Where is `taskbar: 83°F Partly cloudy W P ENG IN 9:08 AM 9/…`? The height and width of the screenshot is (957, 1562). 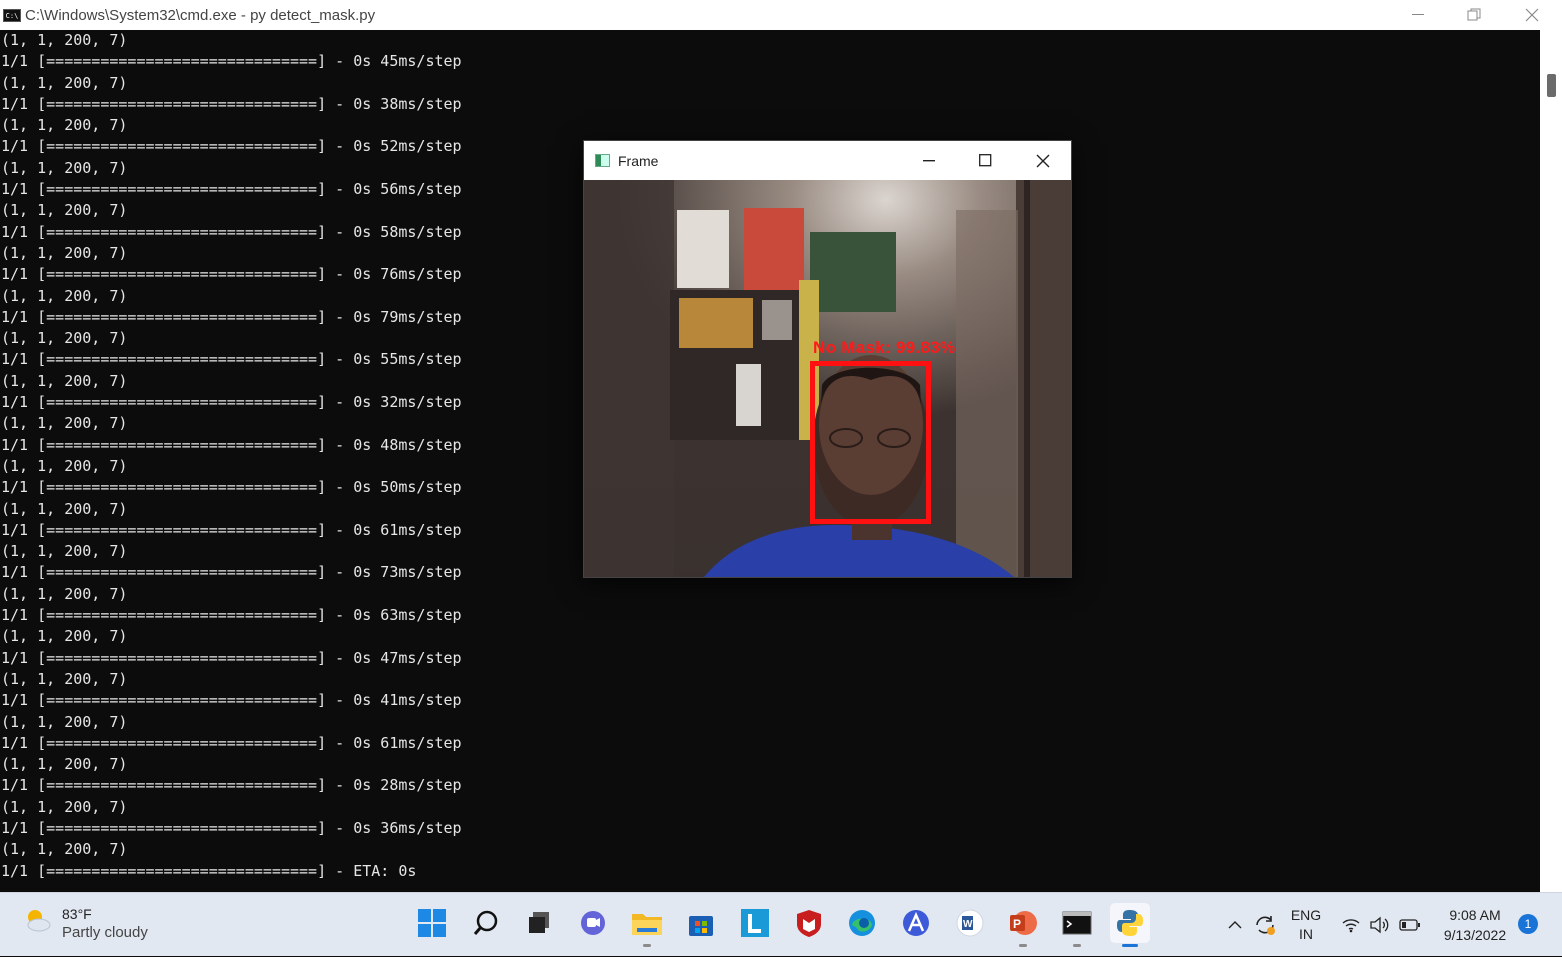
taskbar: 83°F Partly cloudy W P ENG IN 9:08 AM 9/… is located at coordinates (781, 924).